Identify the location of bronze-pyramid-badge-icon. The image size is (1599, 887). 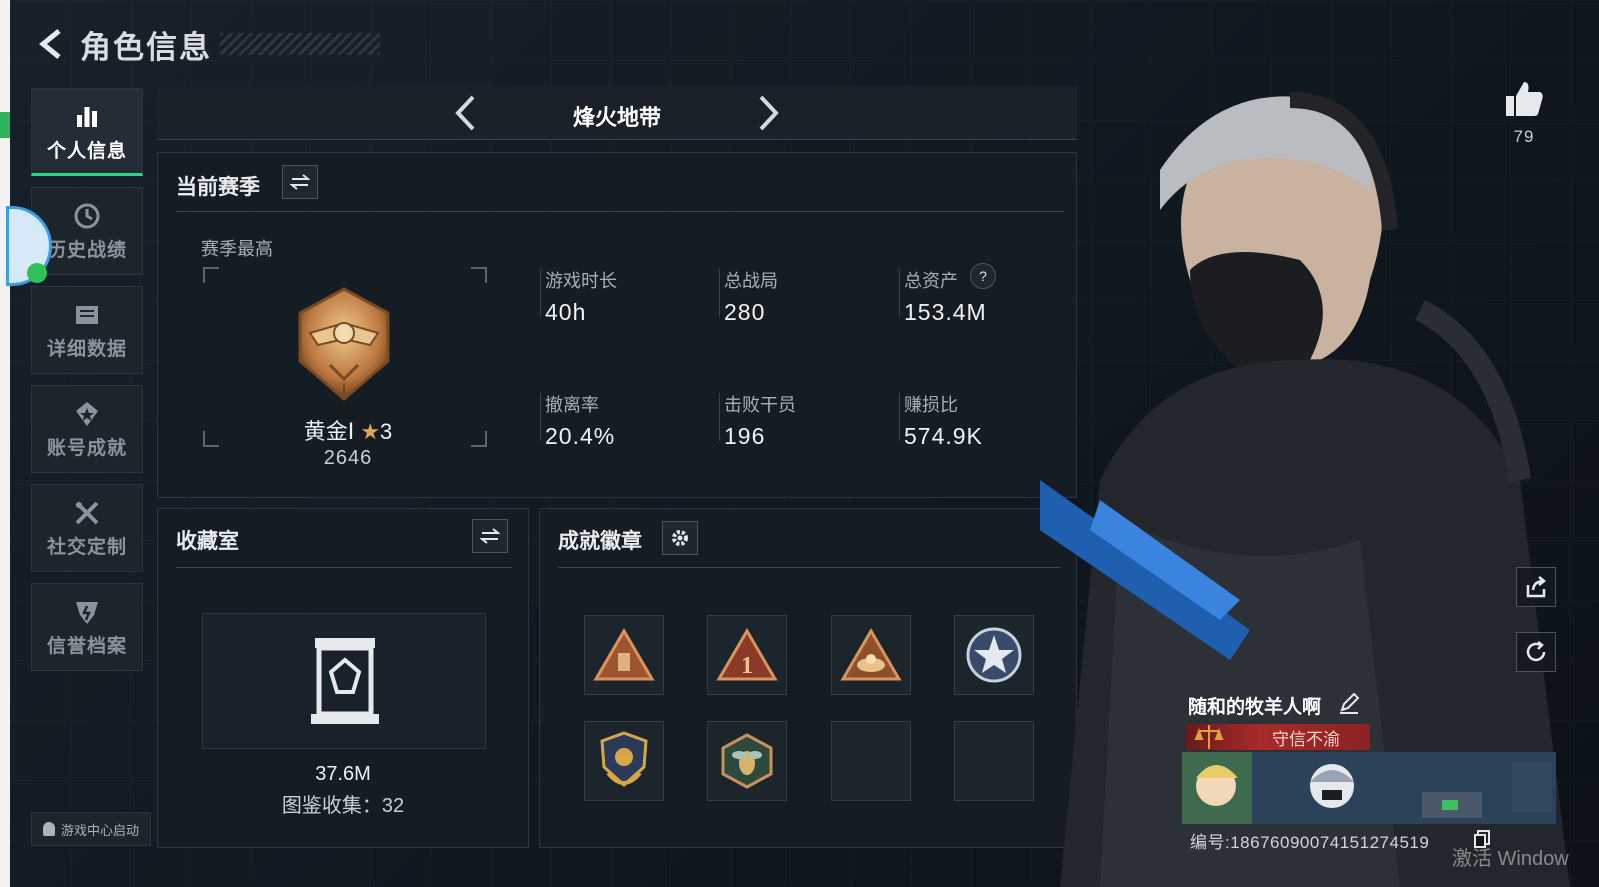
(624, 654).